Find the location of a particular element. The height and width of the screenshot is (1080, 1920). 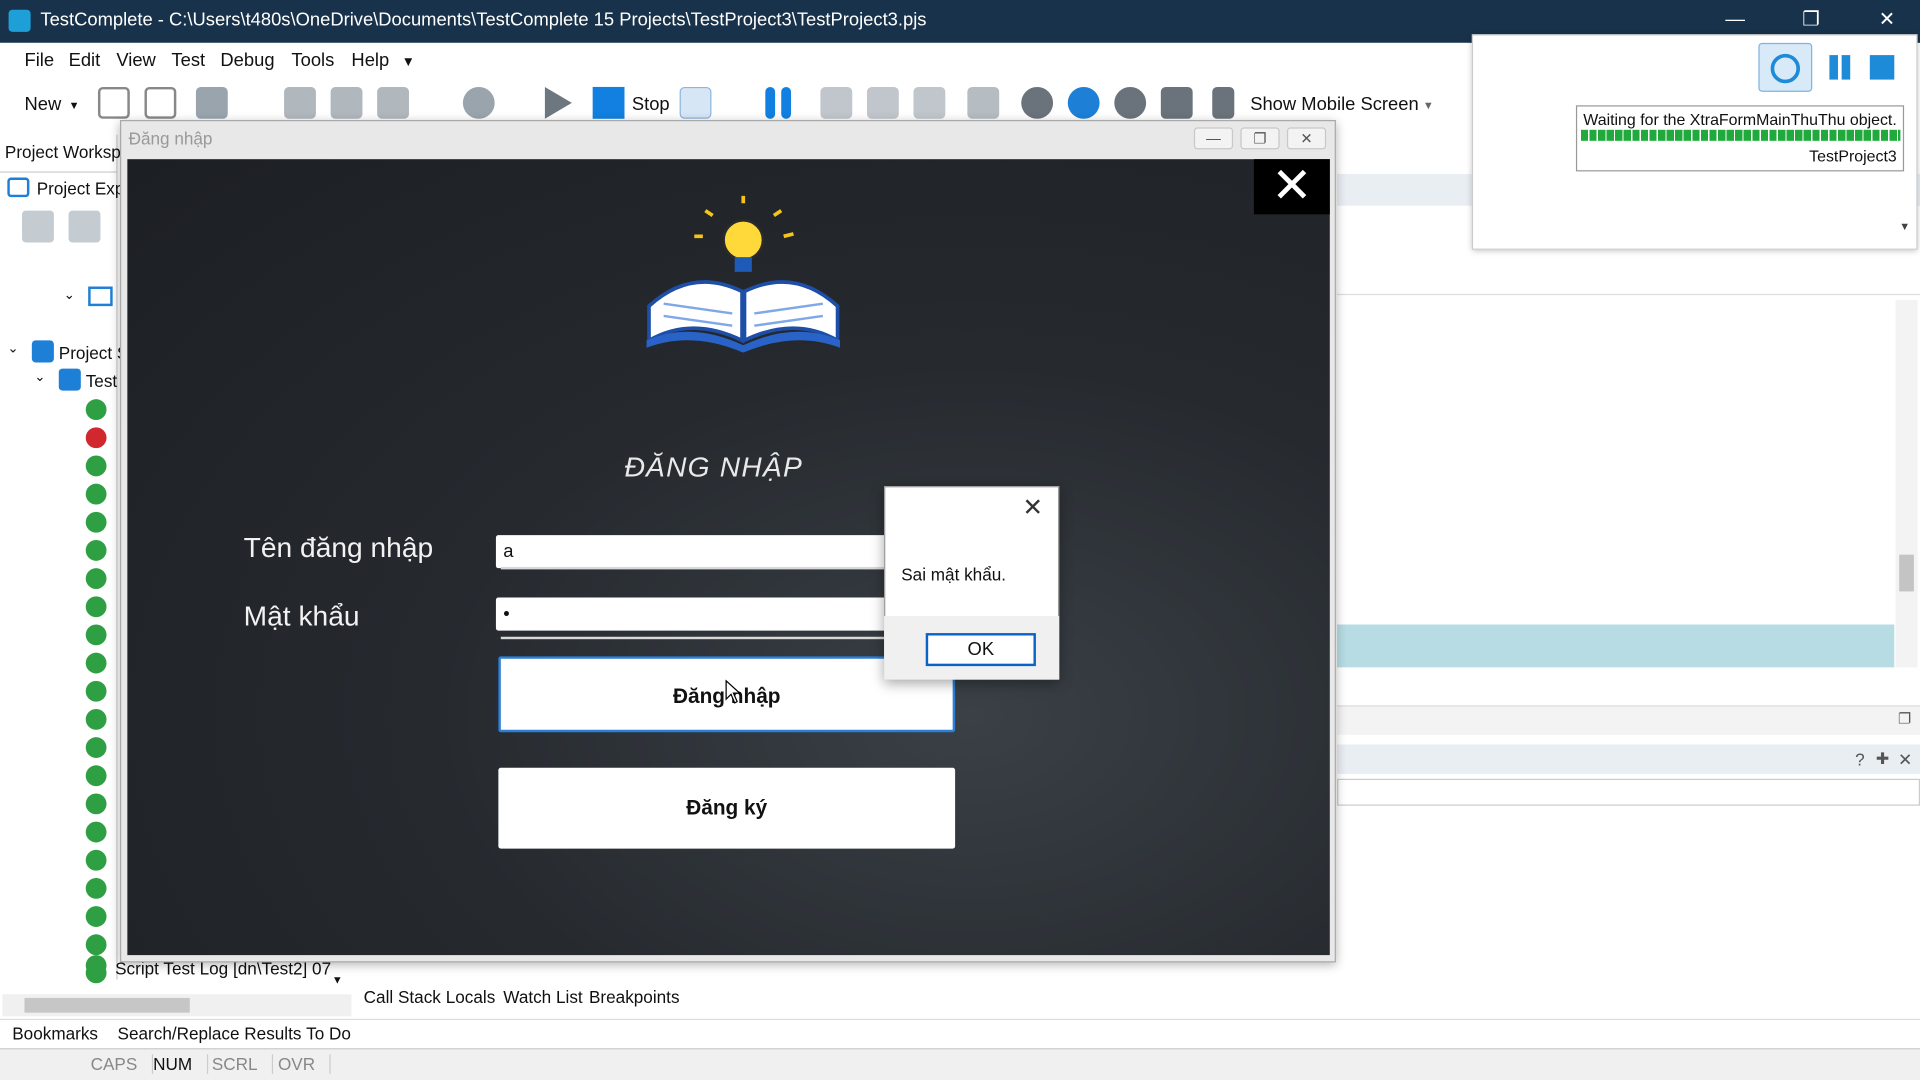

username-input: a is located at coordinates (698, 552).